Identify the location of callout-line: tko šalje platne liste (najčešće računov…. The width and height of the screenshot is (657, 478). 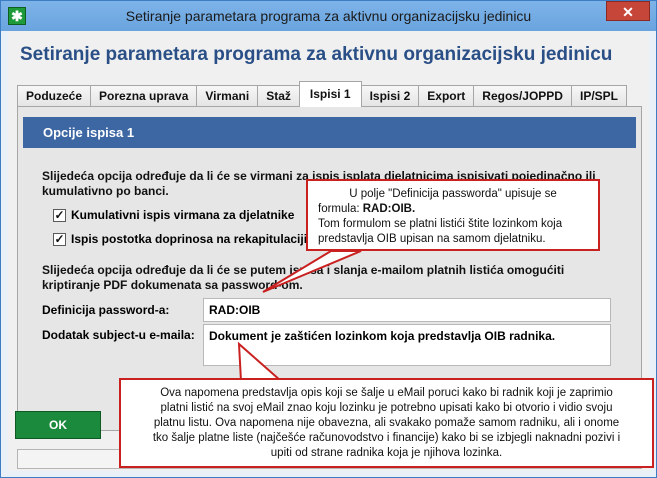
(386, 438).